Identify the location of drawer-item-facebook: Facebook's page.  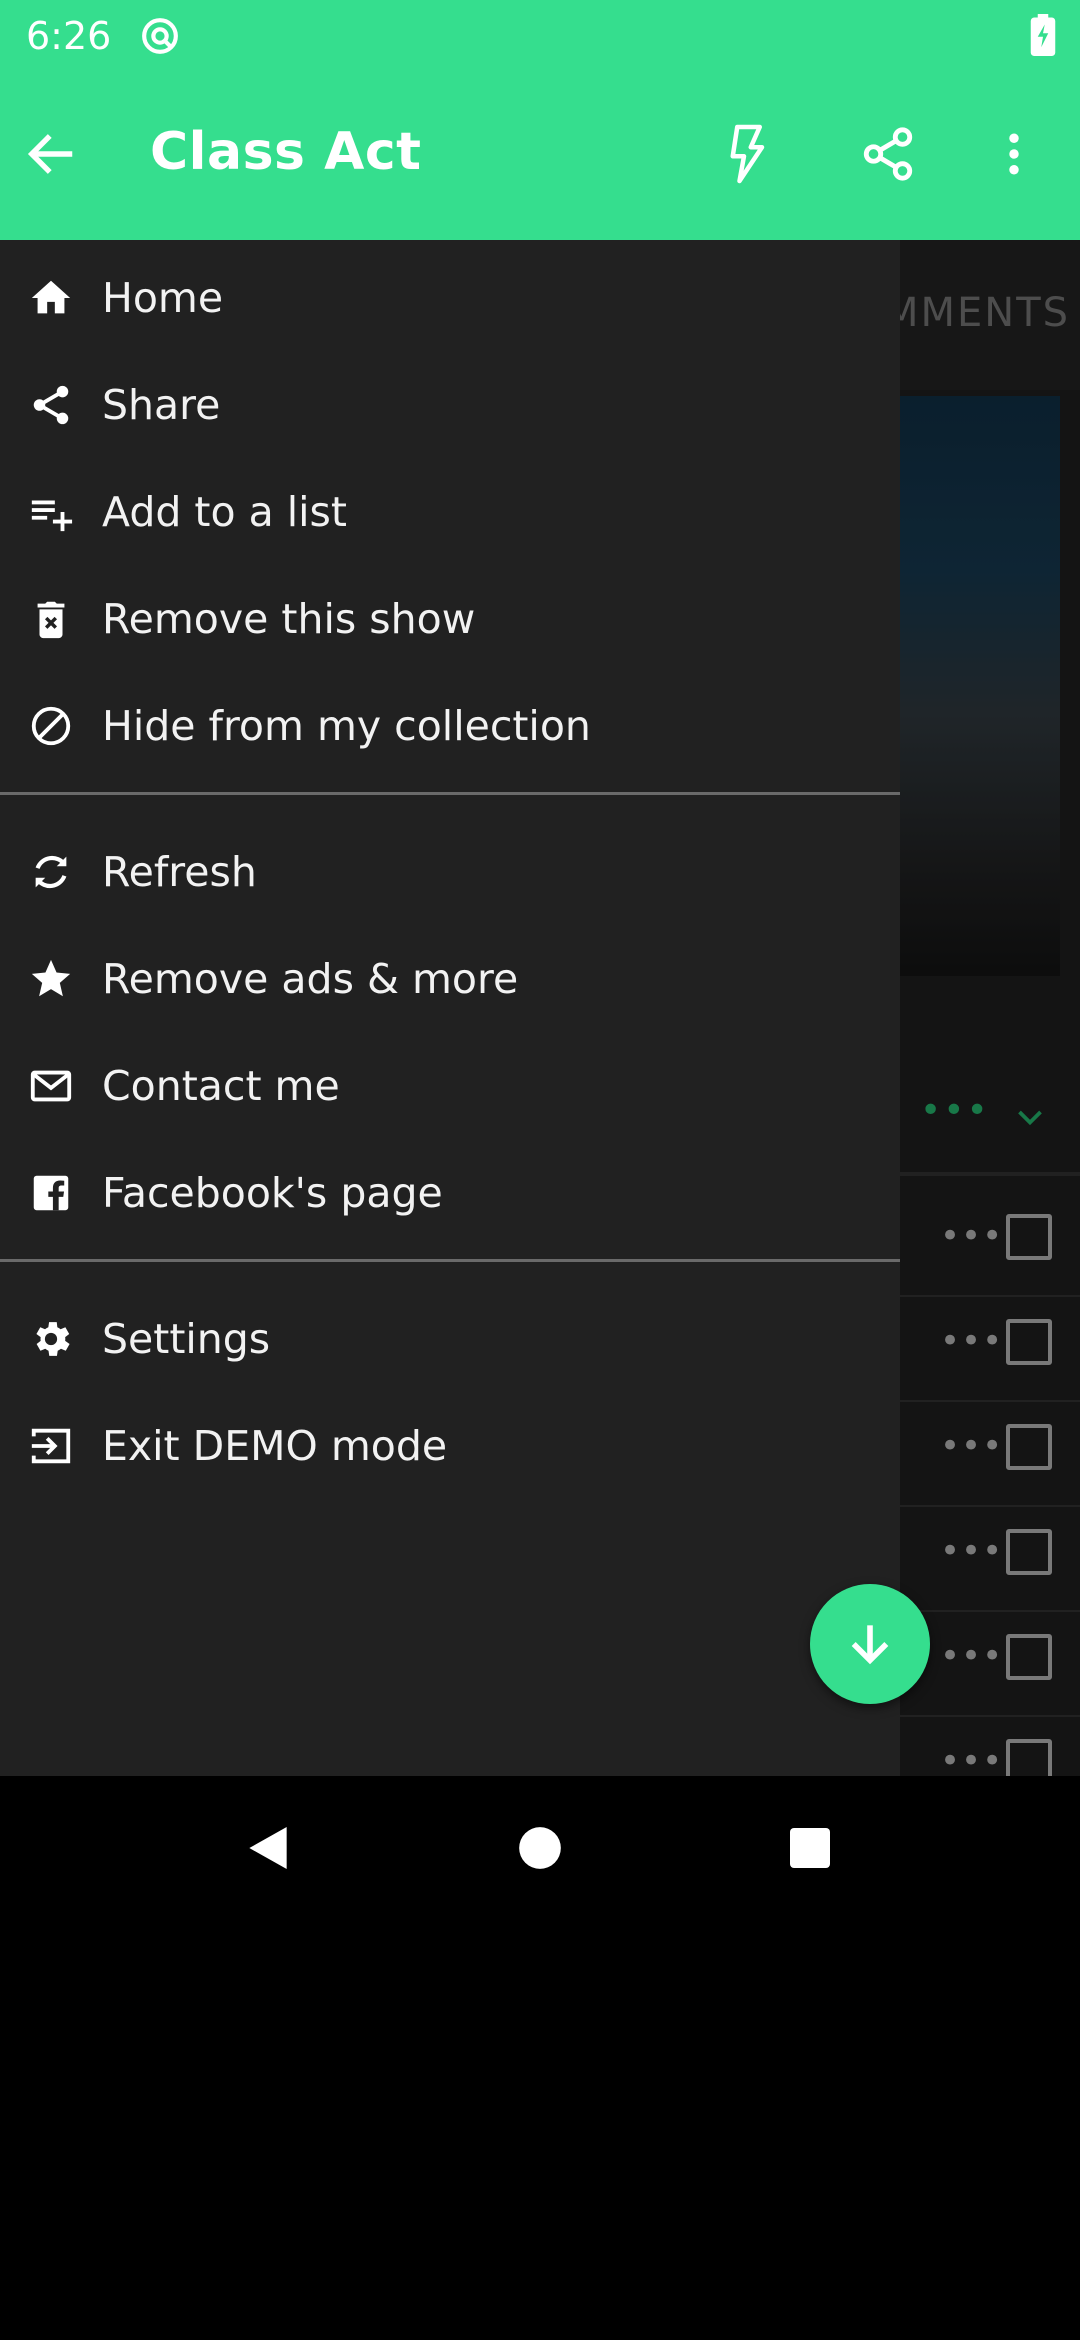
(450, 1192).